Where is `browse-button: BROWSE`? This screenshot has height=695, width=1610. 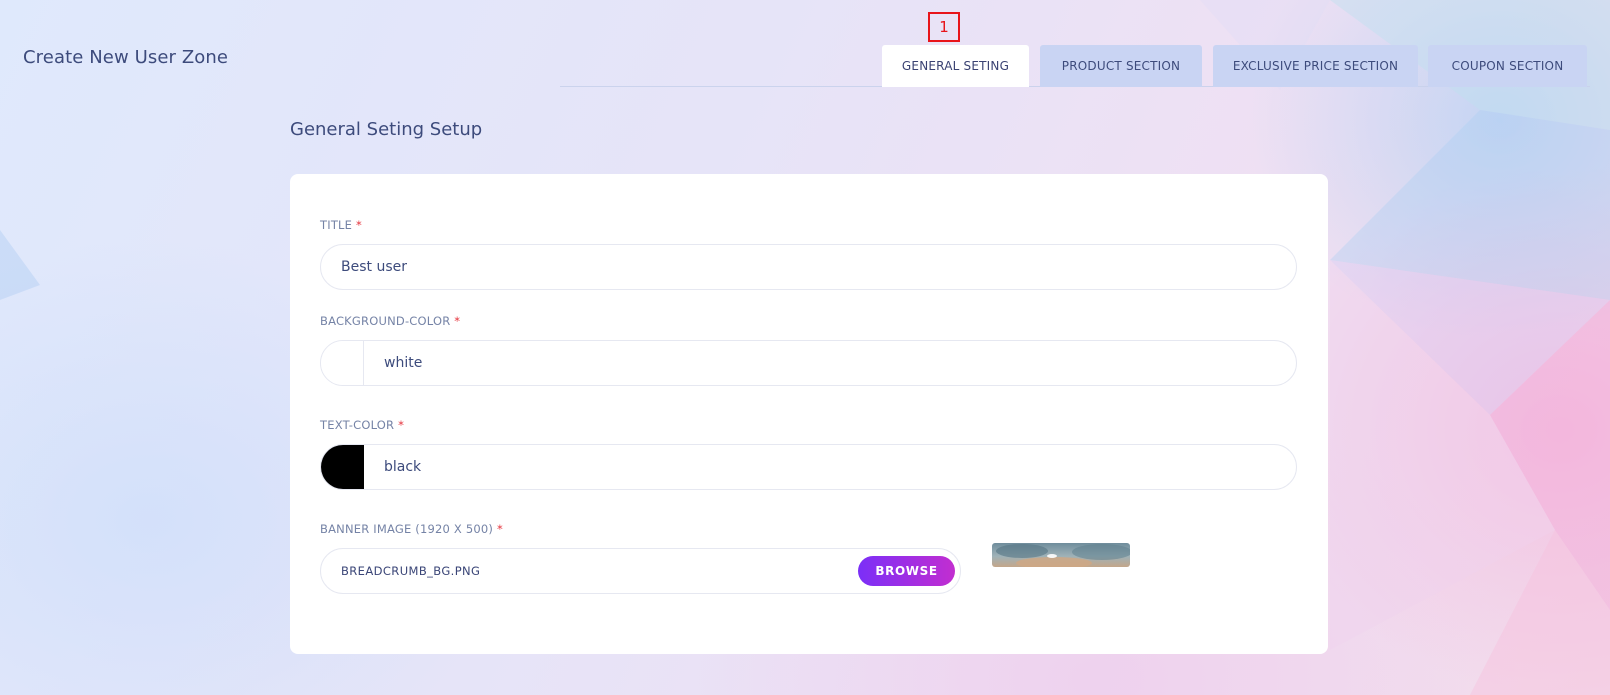 browse-button: BROWSE is located at coordinates (906, 571).